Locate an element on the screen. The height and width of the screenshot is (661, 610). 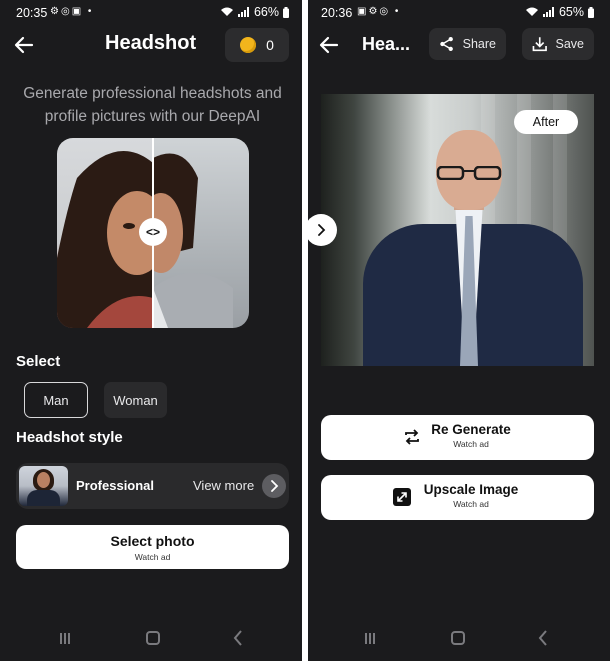
status-right: 66% is located at coordinates (254, 12).